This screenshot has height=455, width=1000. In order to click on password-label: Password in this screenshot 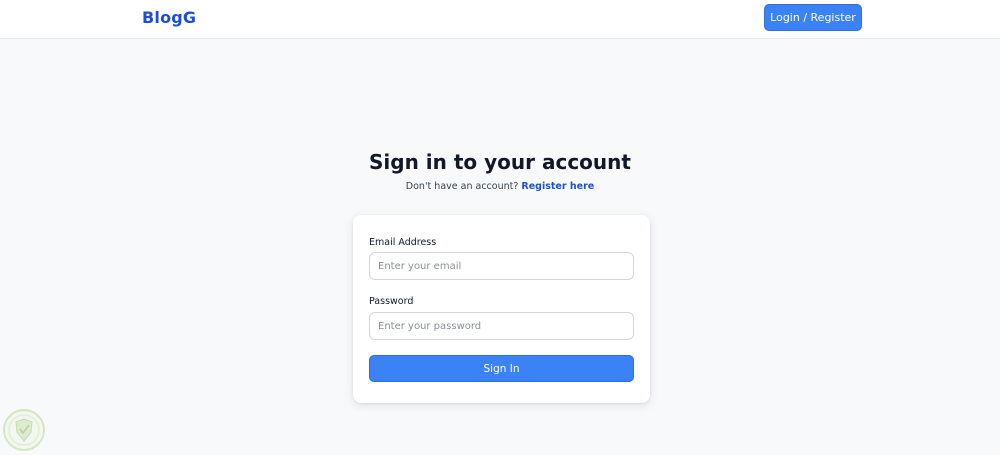, I will do `click(391, 301)`.